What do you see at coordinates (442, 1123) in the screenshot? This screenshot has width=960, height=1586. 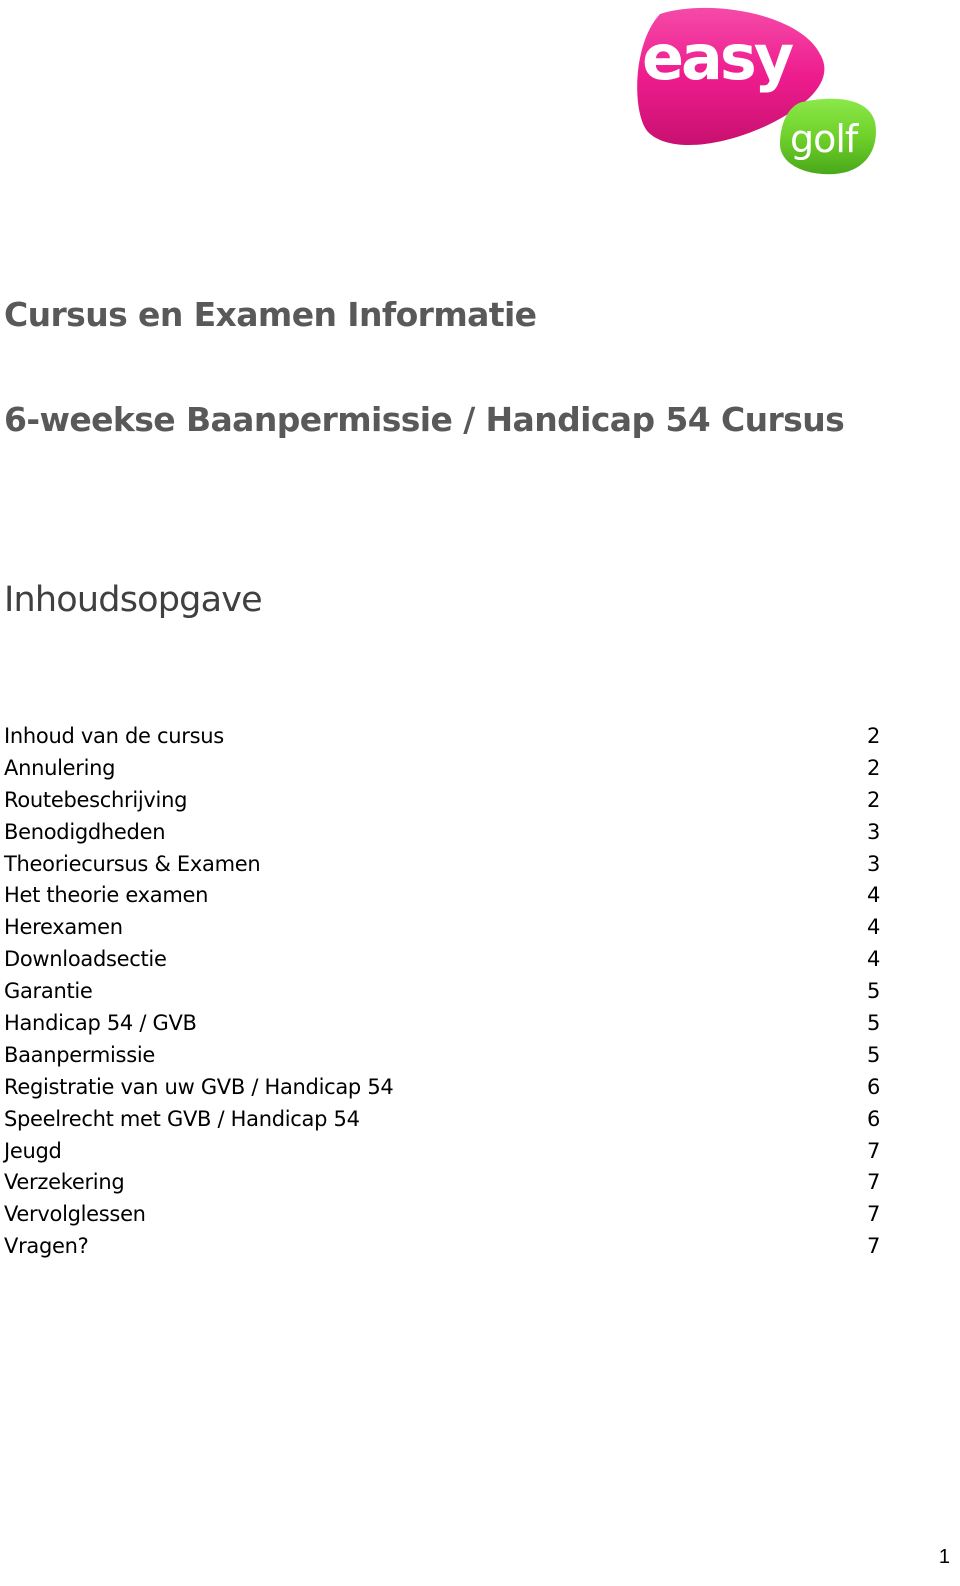 I see `toc-entry: Speelrecht met GVB / Handicap 54 6` at bounding box center [442, 1123].